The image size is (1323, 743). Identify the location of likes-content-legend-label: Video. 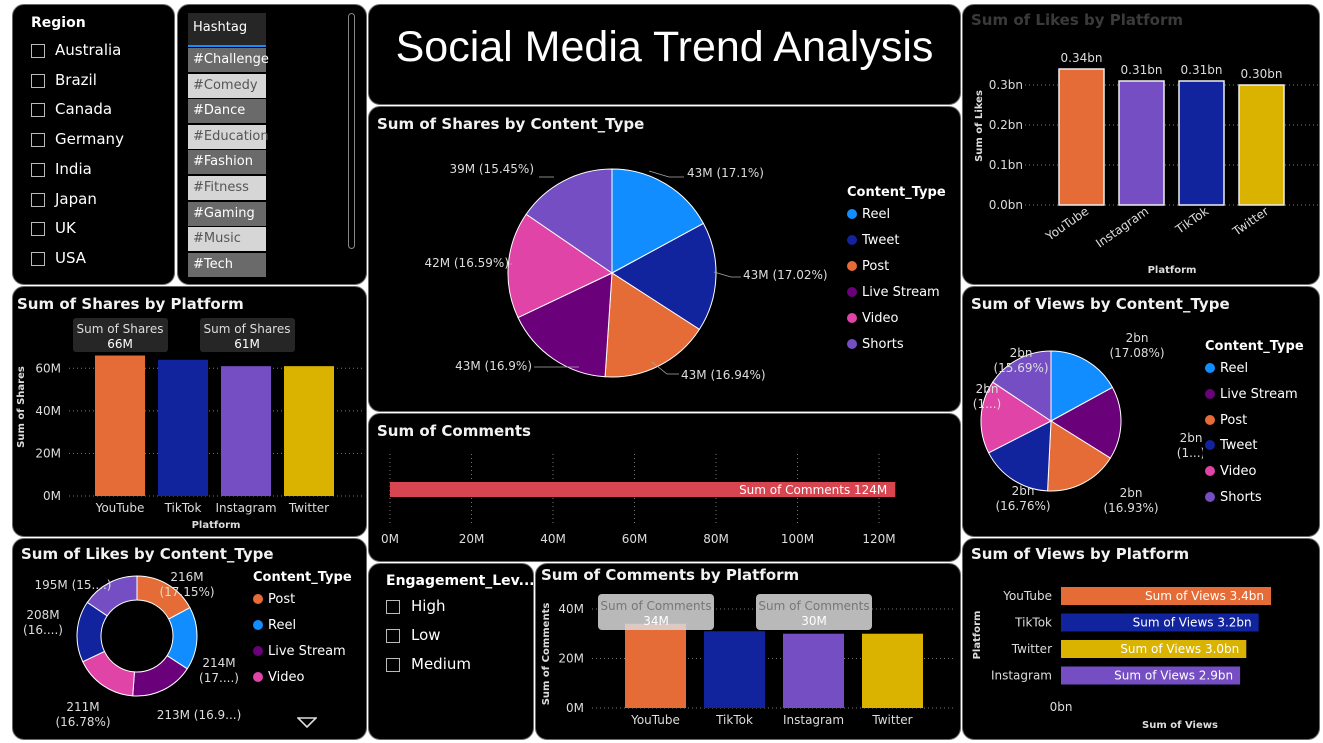
(286, 677).